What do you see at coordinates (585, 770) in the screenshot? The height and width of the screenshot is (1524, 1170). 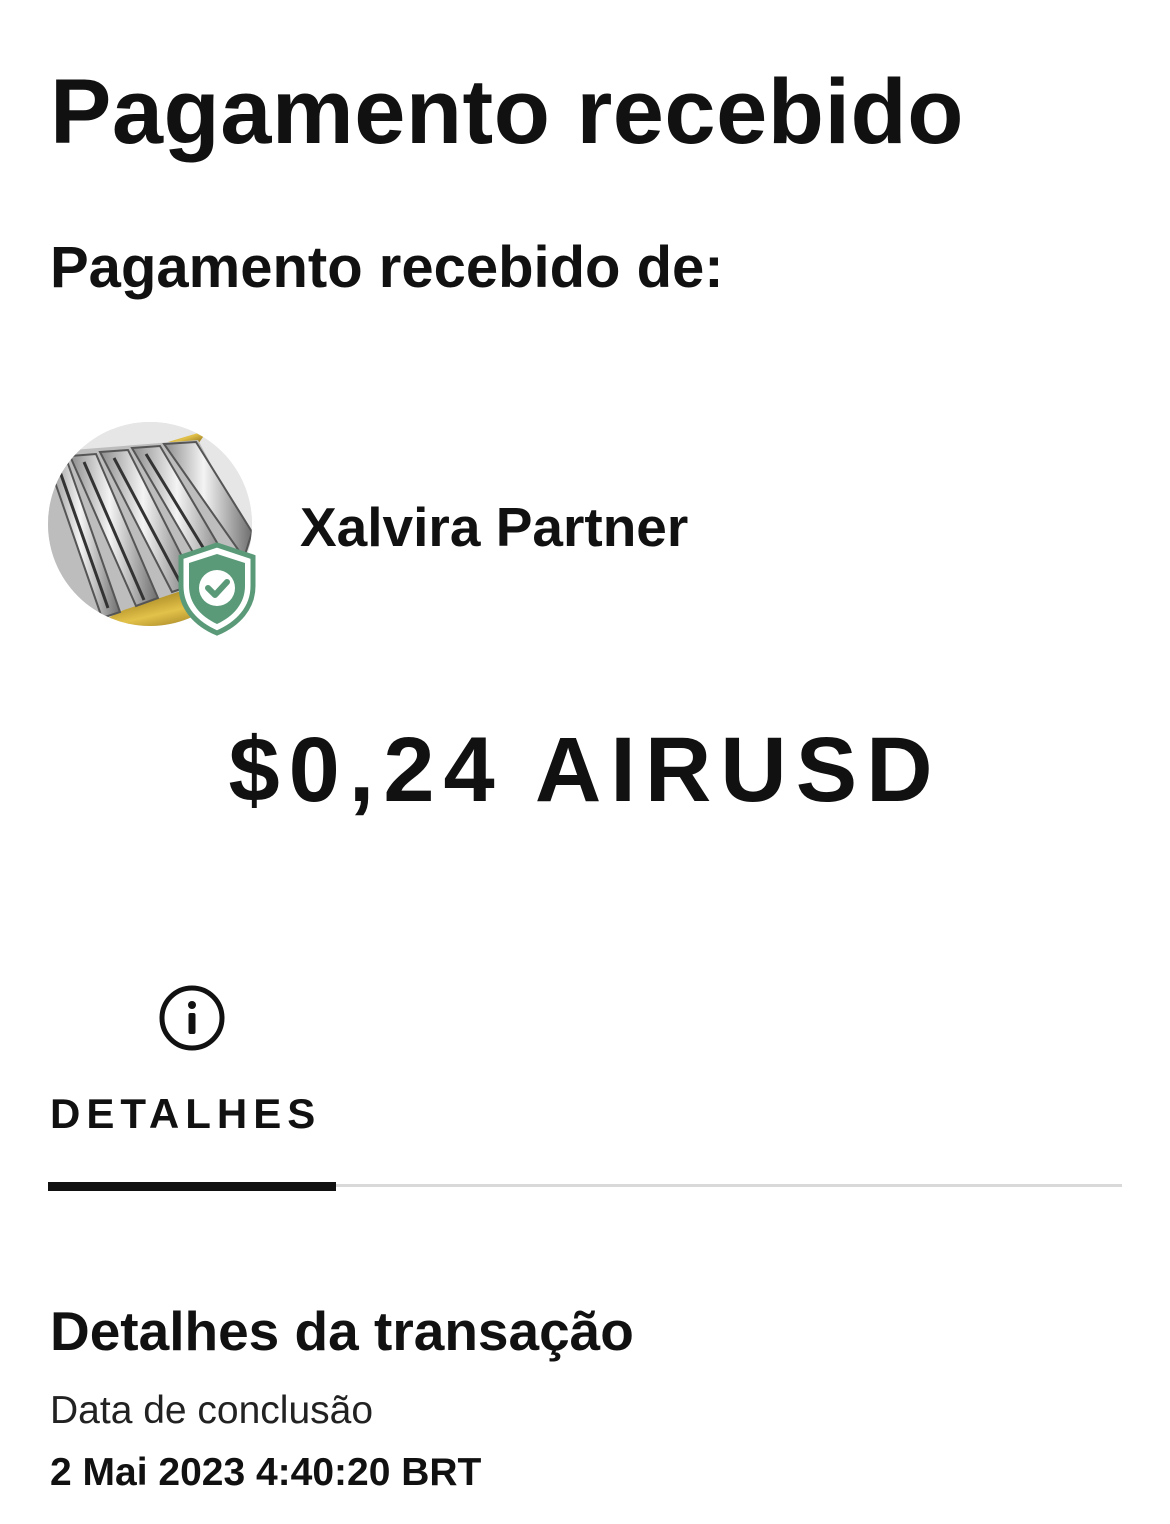 I see `payment-amount: $0,24 AIRUSD` at bounding box center [585, 770].